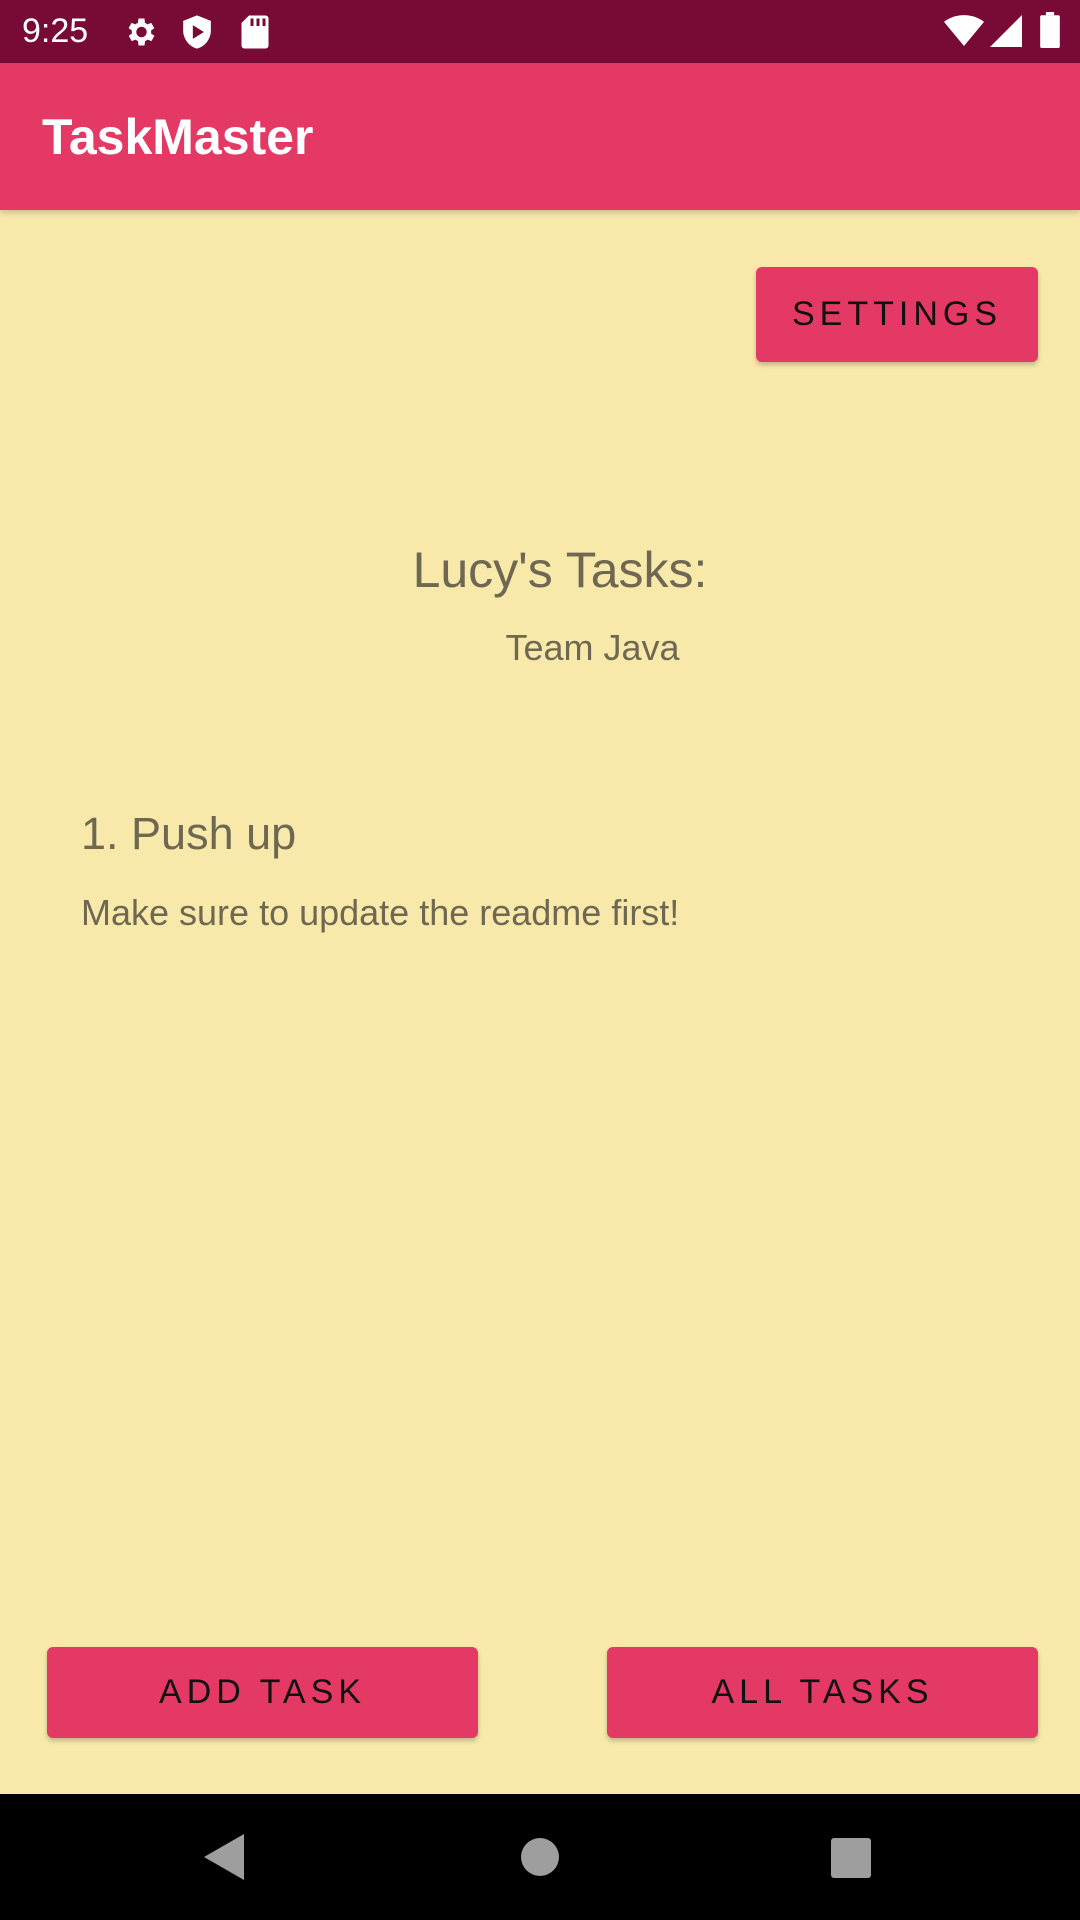  What do you see at coordinates (214, 833) in the screenshot?
I see `task-title-text: Push up` at bounding box center [214, 833].